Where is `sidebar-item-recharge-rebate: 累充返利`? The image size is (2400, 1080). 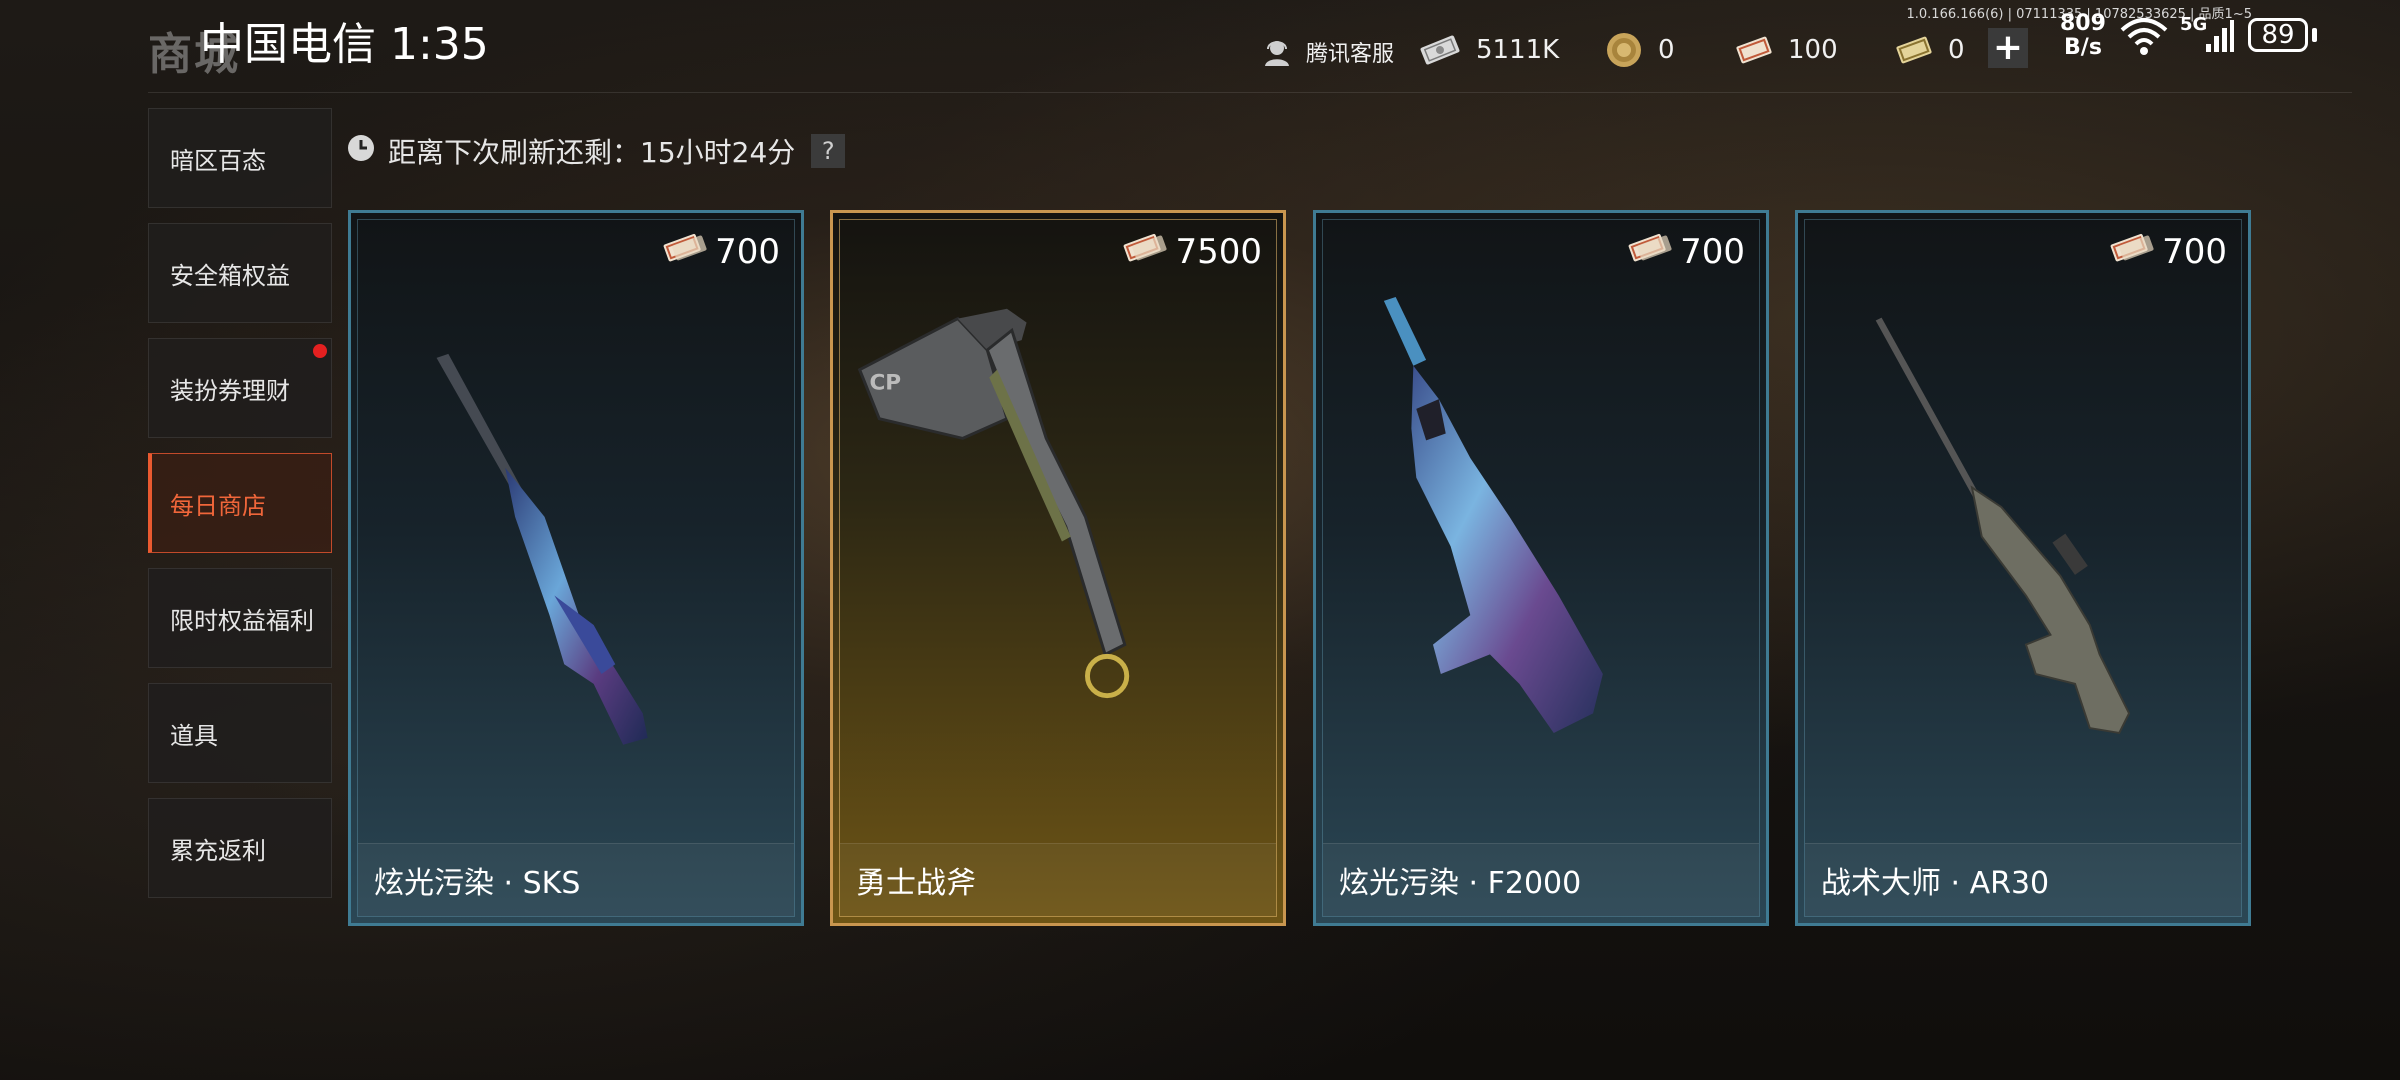
sidebar-item-recharge-rebate: 累充返利 is located at coordinates (240, 848).